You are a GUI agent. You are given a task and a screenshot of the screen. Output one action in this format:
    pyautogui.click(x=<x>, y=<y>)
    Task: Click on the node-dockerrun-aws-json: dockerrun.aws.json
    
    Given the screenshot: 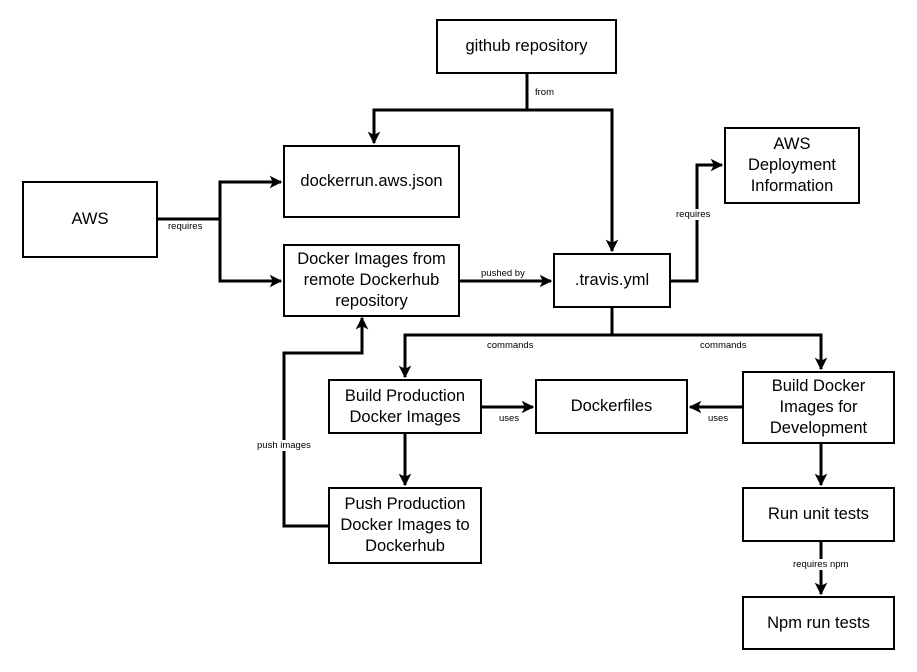 What is the action you would take?
    pyautogui.click(x=371, y=181)
    